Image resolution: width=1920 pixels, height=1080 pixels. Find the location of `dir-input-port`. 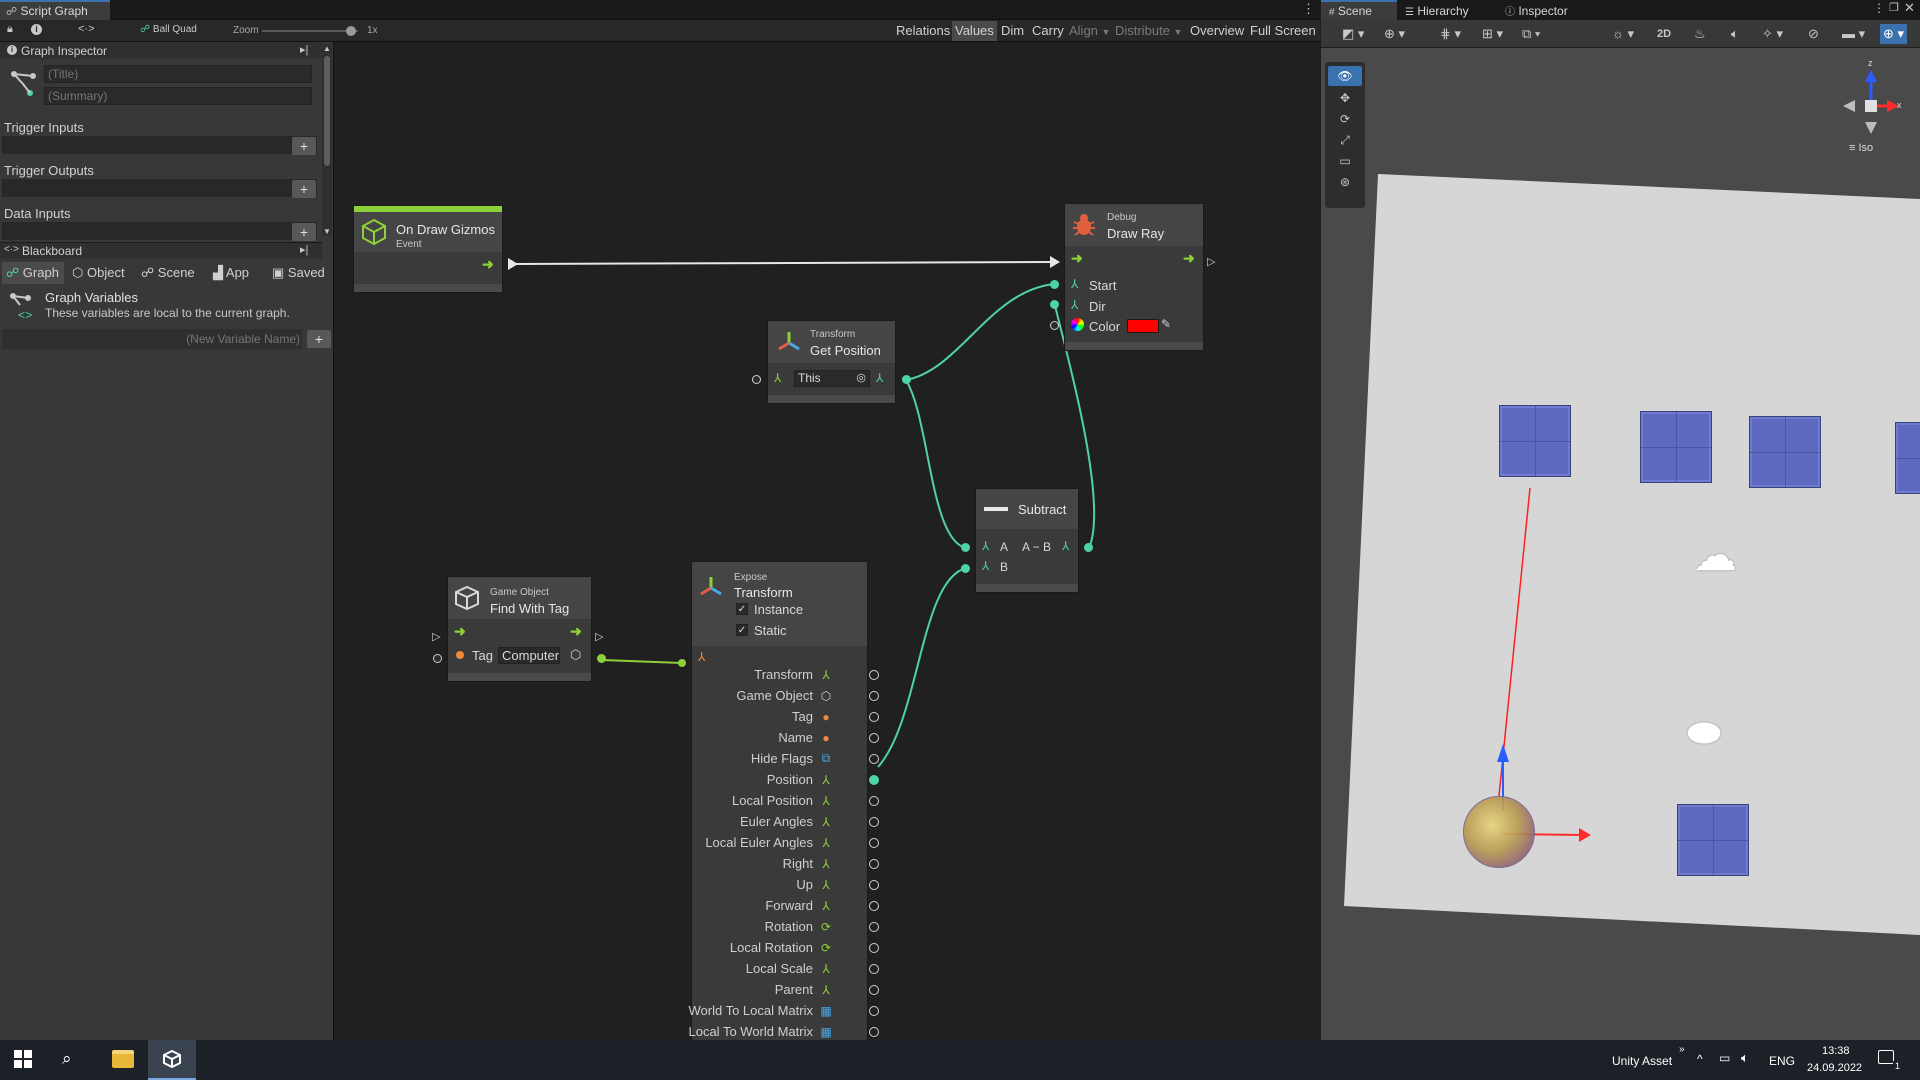

dir-input-port is located at coordinates (1054, 304).